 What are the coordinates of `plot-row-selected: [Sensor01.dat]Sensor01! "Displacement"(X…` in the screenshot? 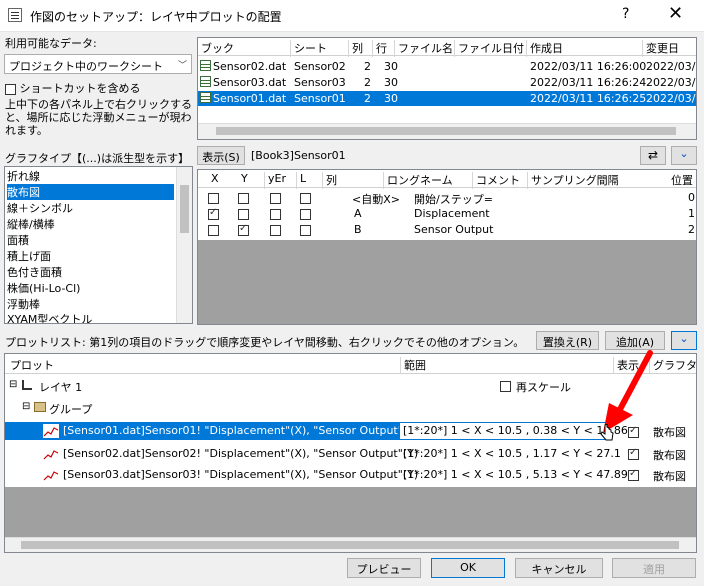 It's located at (316, 431).